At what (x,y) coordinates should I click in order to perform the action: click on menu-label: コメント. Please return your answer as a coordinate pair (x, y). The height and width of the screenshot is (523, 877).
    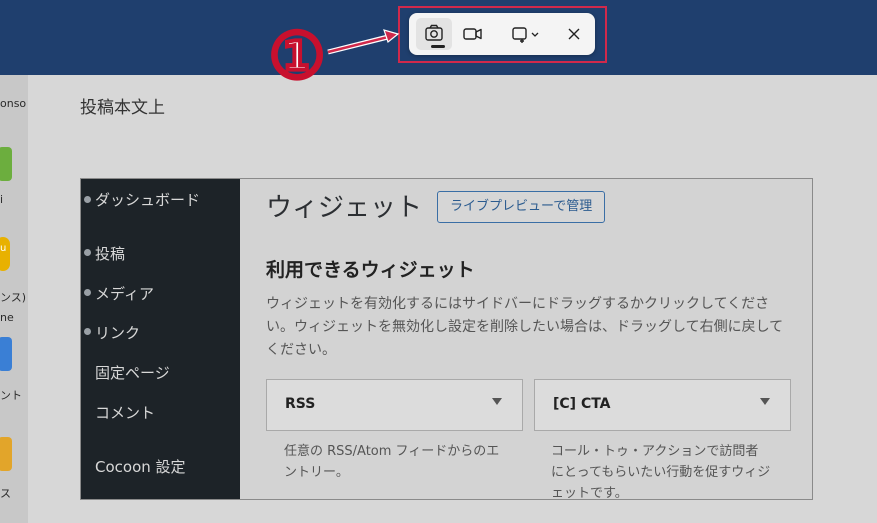
    Looking at the image, I should click on (125, 413).